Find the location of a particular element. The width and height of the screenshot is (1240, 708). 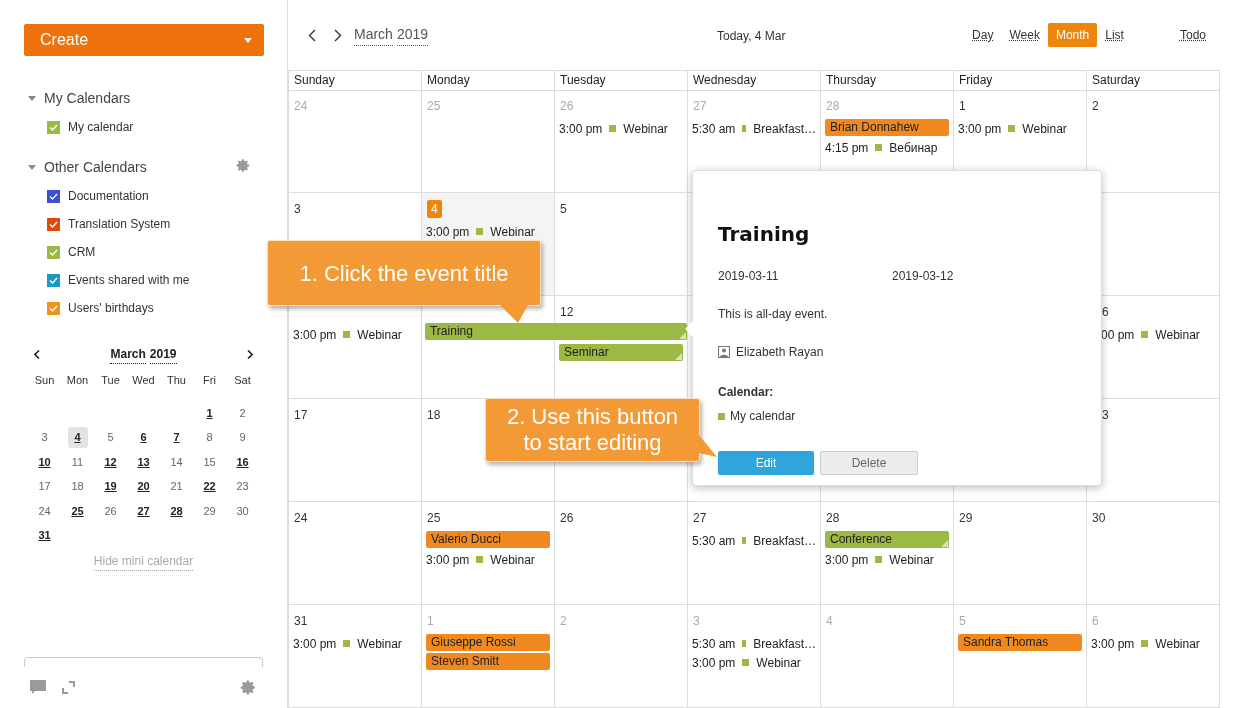

calendar-name: My calendar is located at coordinates (763, 416).